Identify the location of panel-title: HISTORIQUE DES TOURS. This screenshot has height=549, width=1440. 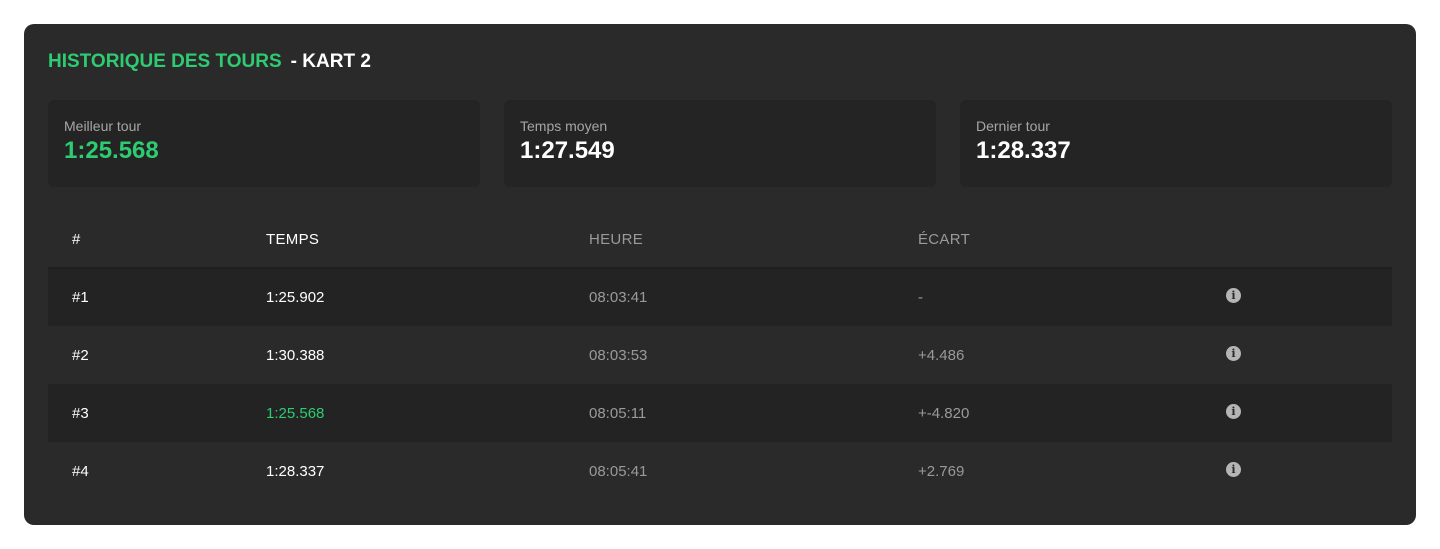
(165, 61).